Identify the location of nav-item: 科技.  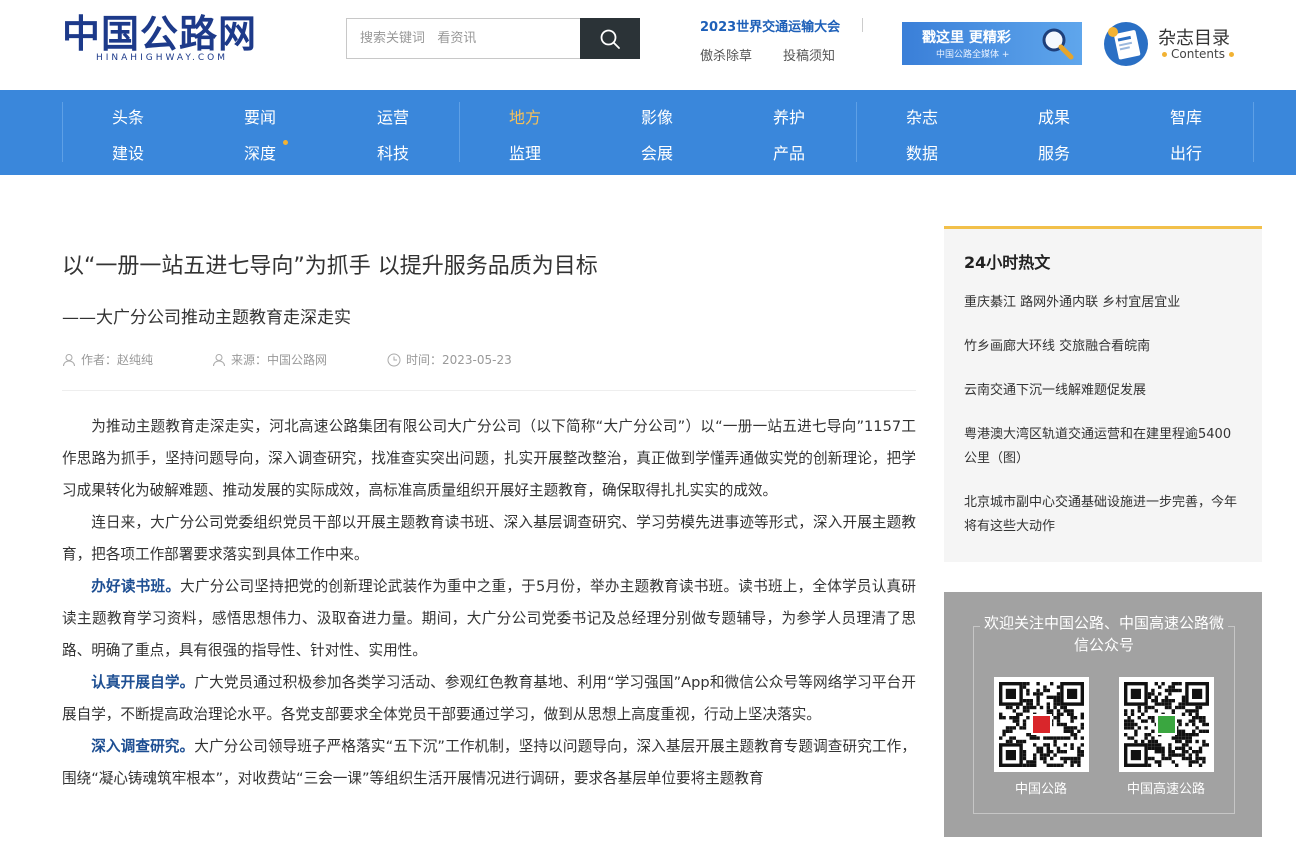
(393, 152).